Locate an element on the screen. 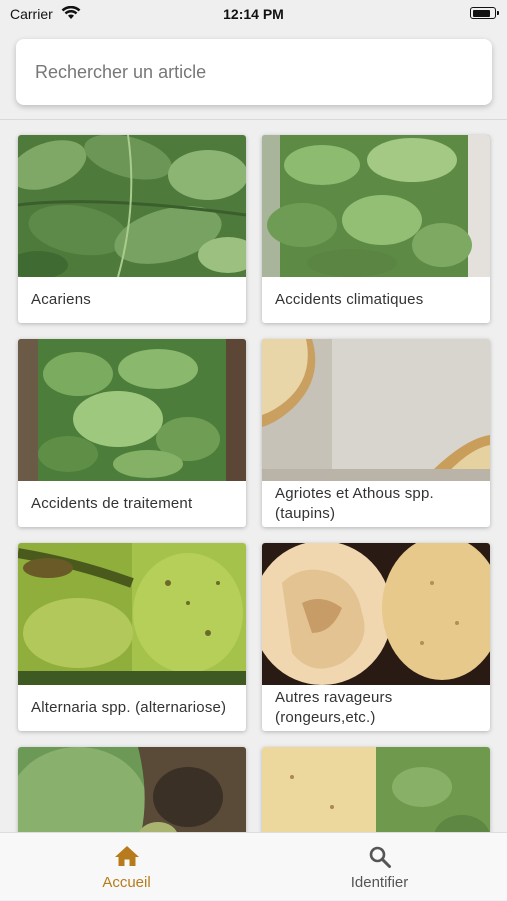 The width and height of the screenshot is (507, 901). status-bar: Carrier 12:14 PM is located at coordinates (253, 15).